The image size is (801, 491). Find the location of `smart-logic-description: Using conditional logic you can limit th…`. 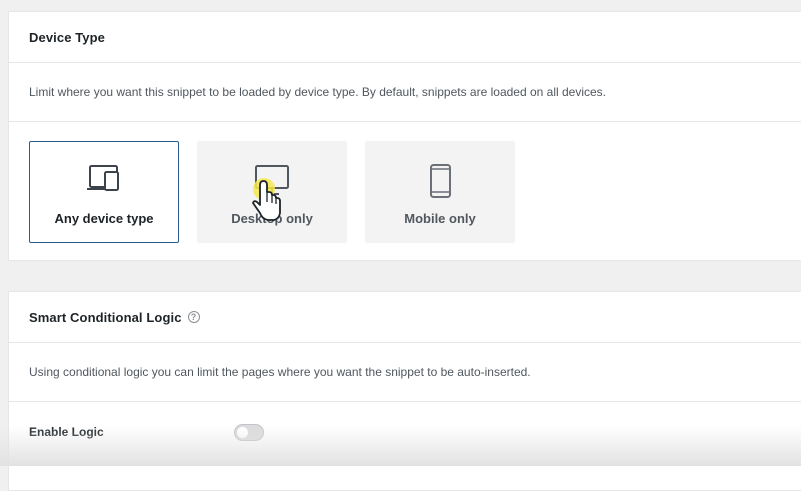

smart-logic-description: Using conditional logic you can limit th… is located at coordinates (280, 372).